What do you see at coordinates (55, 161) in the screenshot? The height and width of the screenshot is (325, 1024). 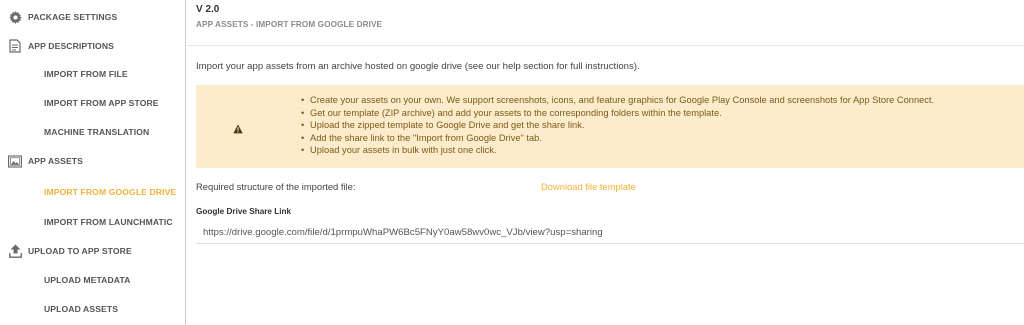 I see `sidebar-item-label: APP ASSETS` at bounding box center [55, 161].